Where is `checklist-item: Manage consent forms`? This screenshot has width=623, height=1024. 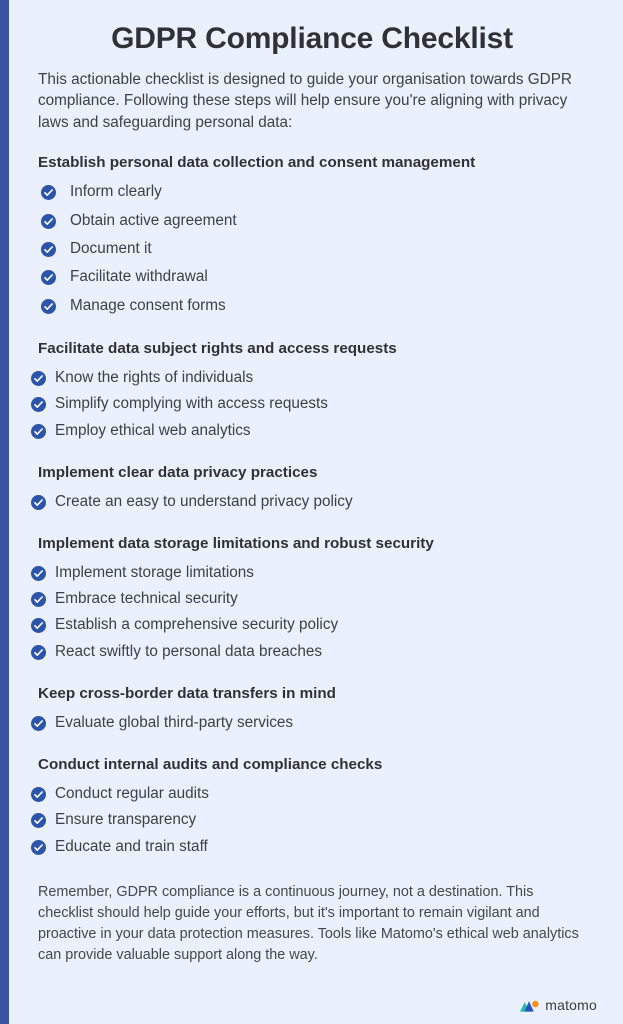
checklist-item: Manage consent forms is located at coordinates (317, 306).